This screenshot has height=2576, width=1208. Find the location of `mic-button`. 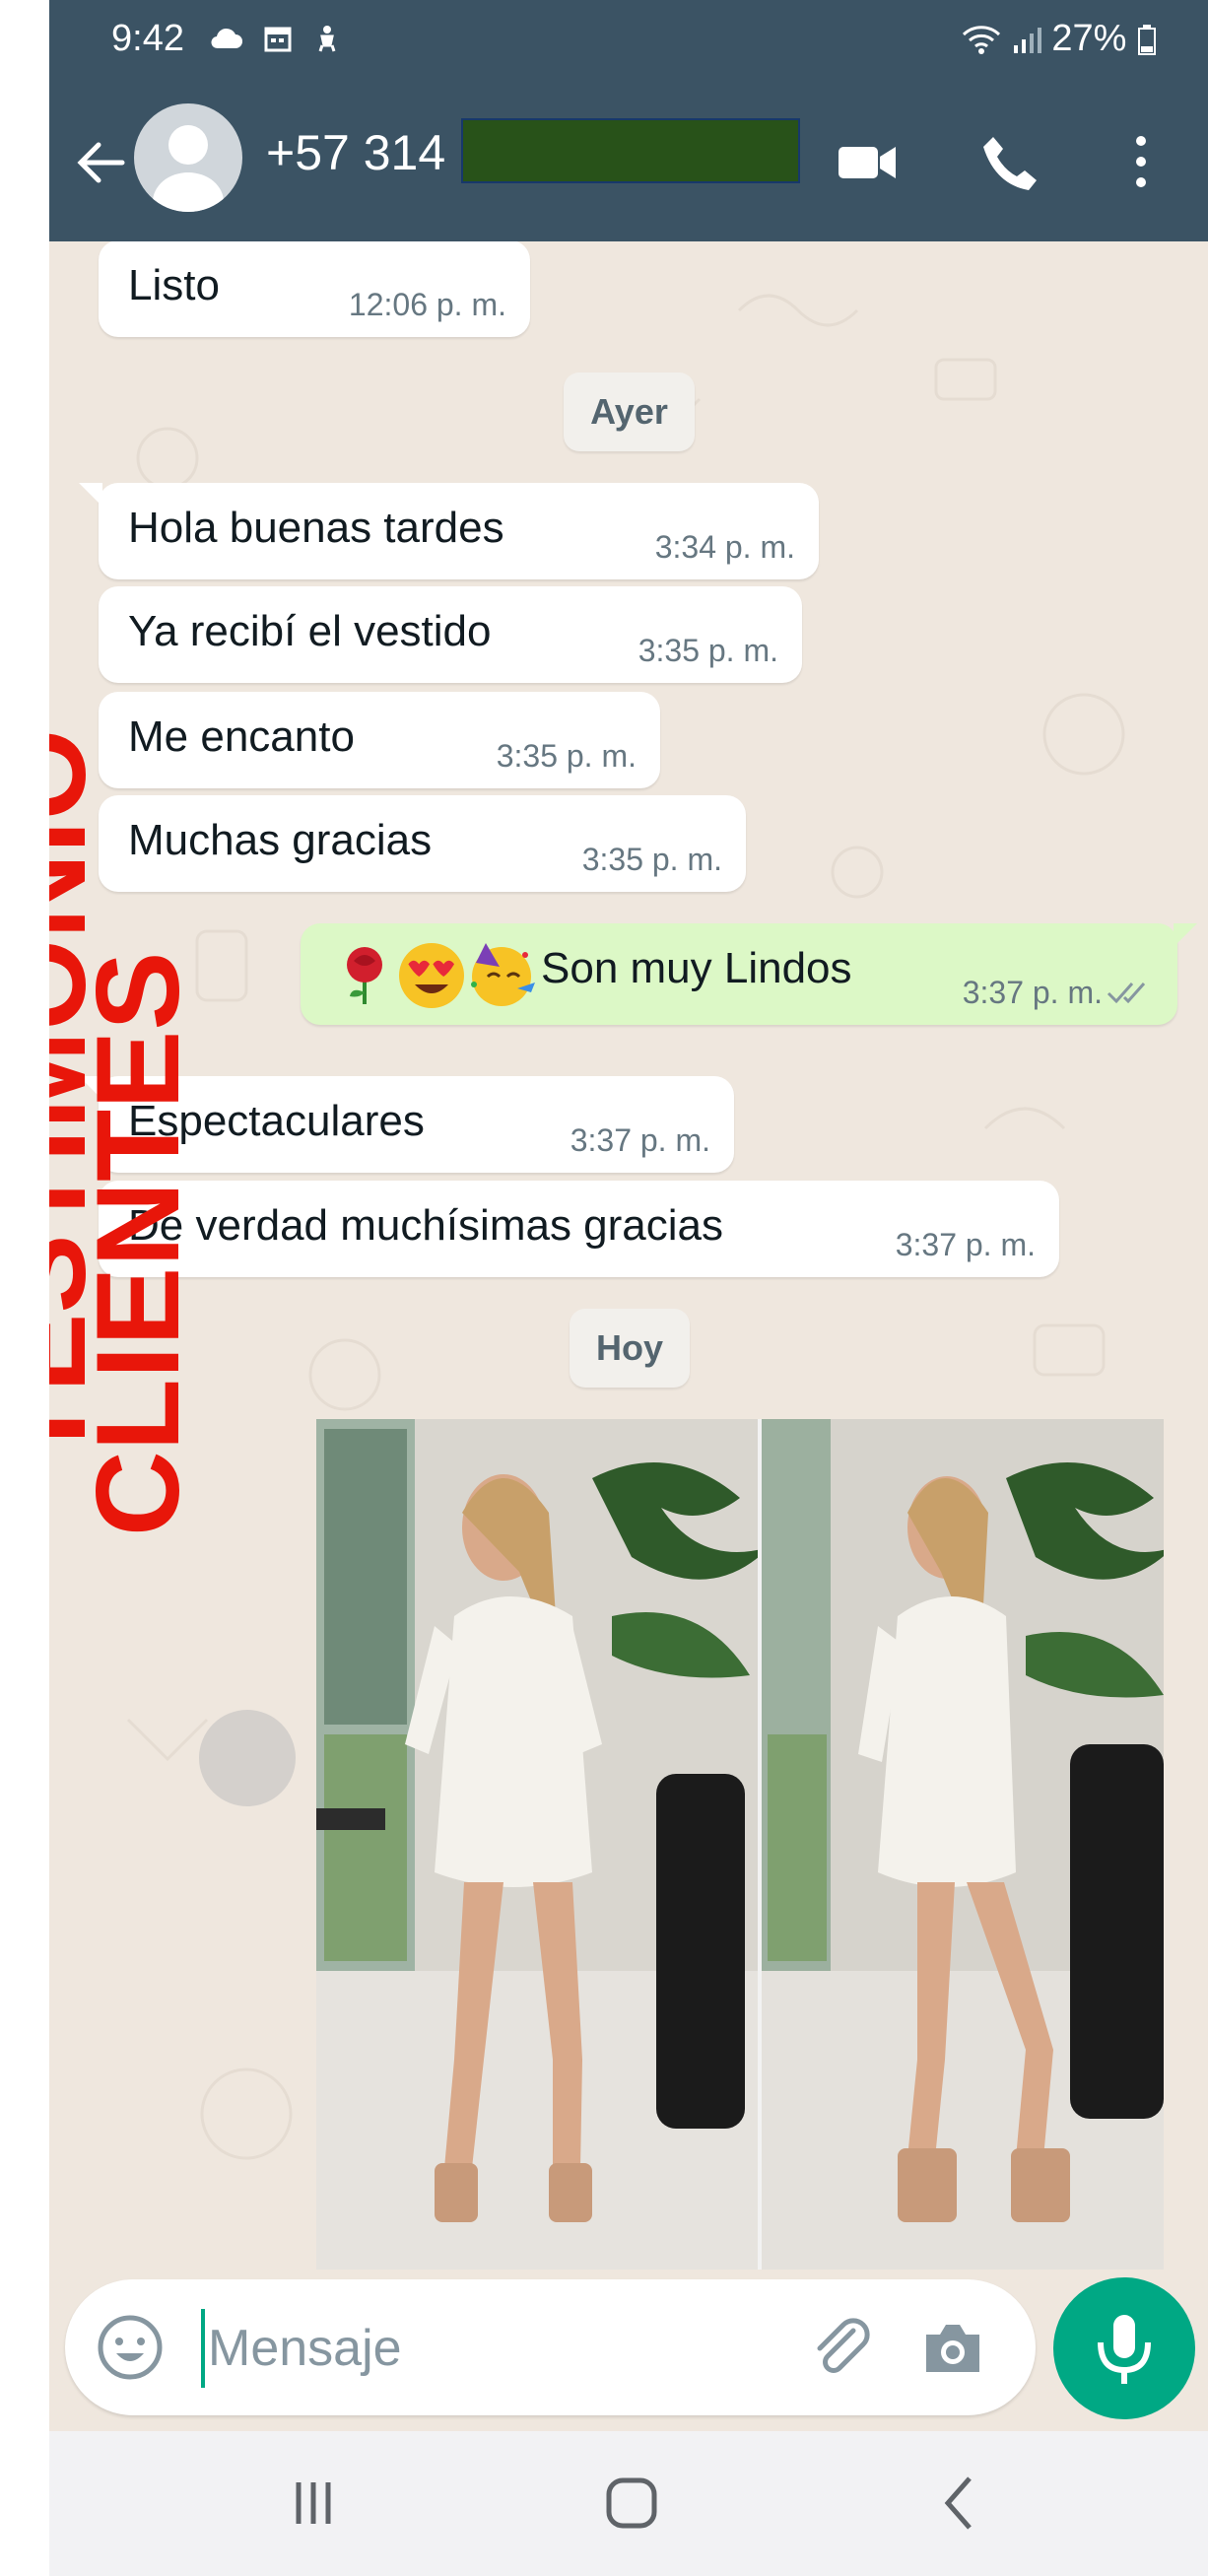

mic-button is located at coordinates (1124, 2348).